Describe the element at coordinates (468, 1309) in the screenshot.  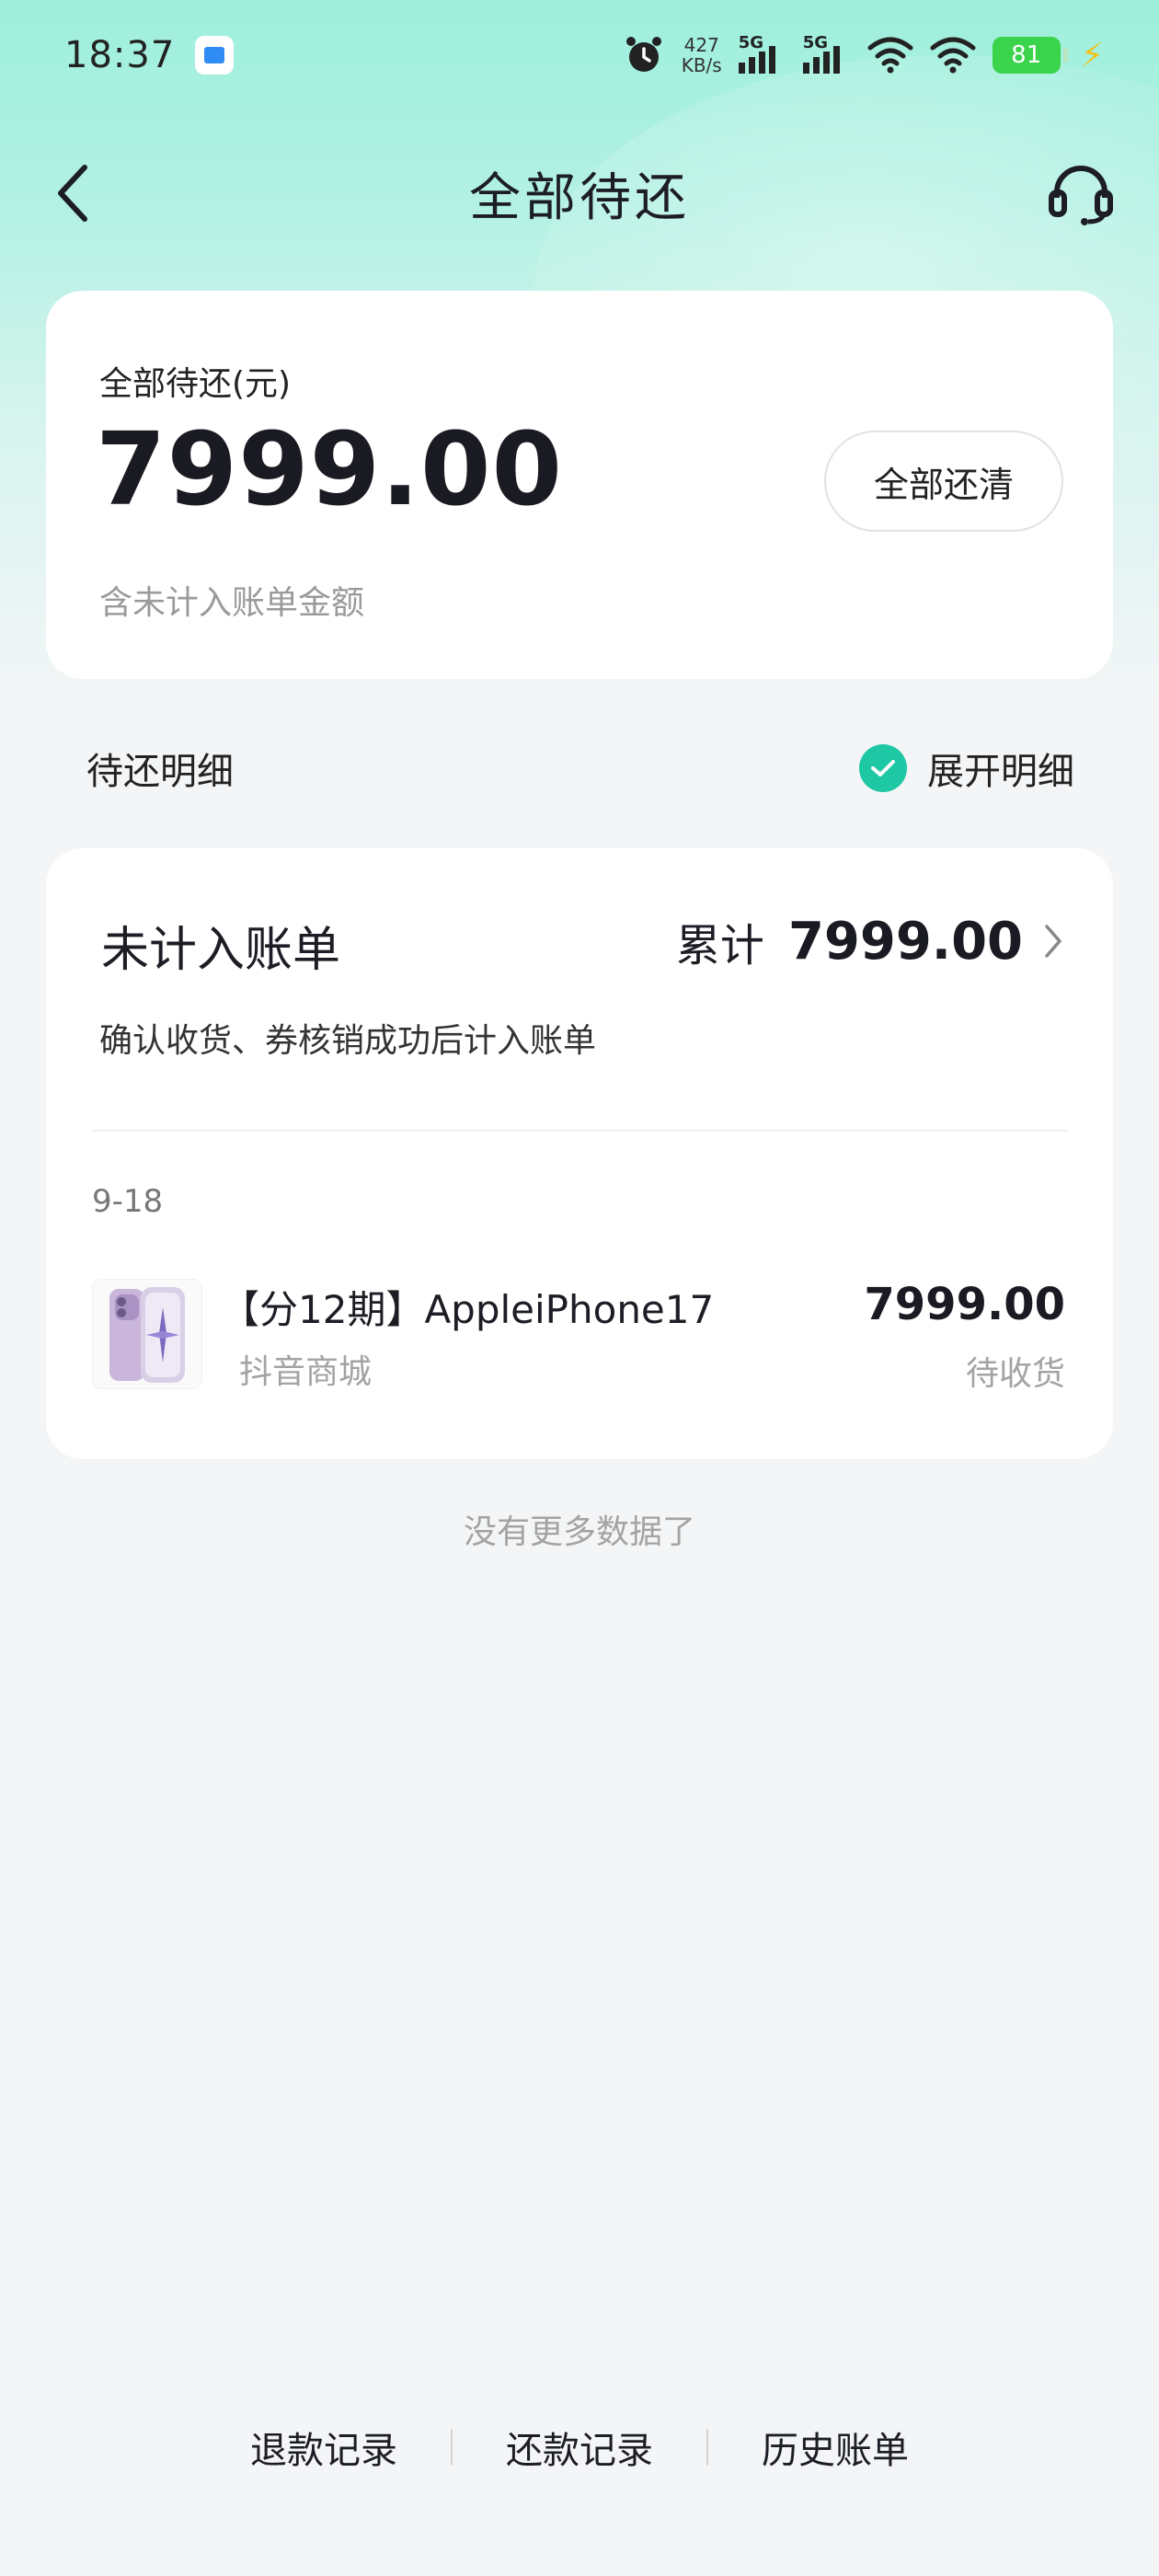
I see `product-name: 【分12期】AppleiPhone17` at that location.